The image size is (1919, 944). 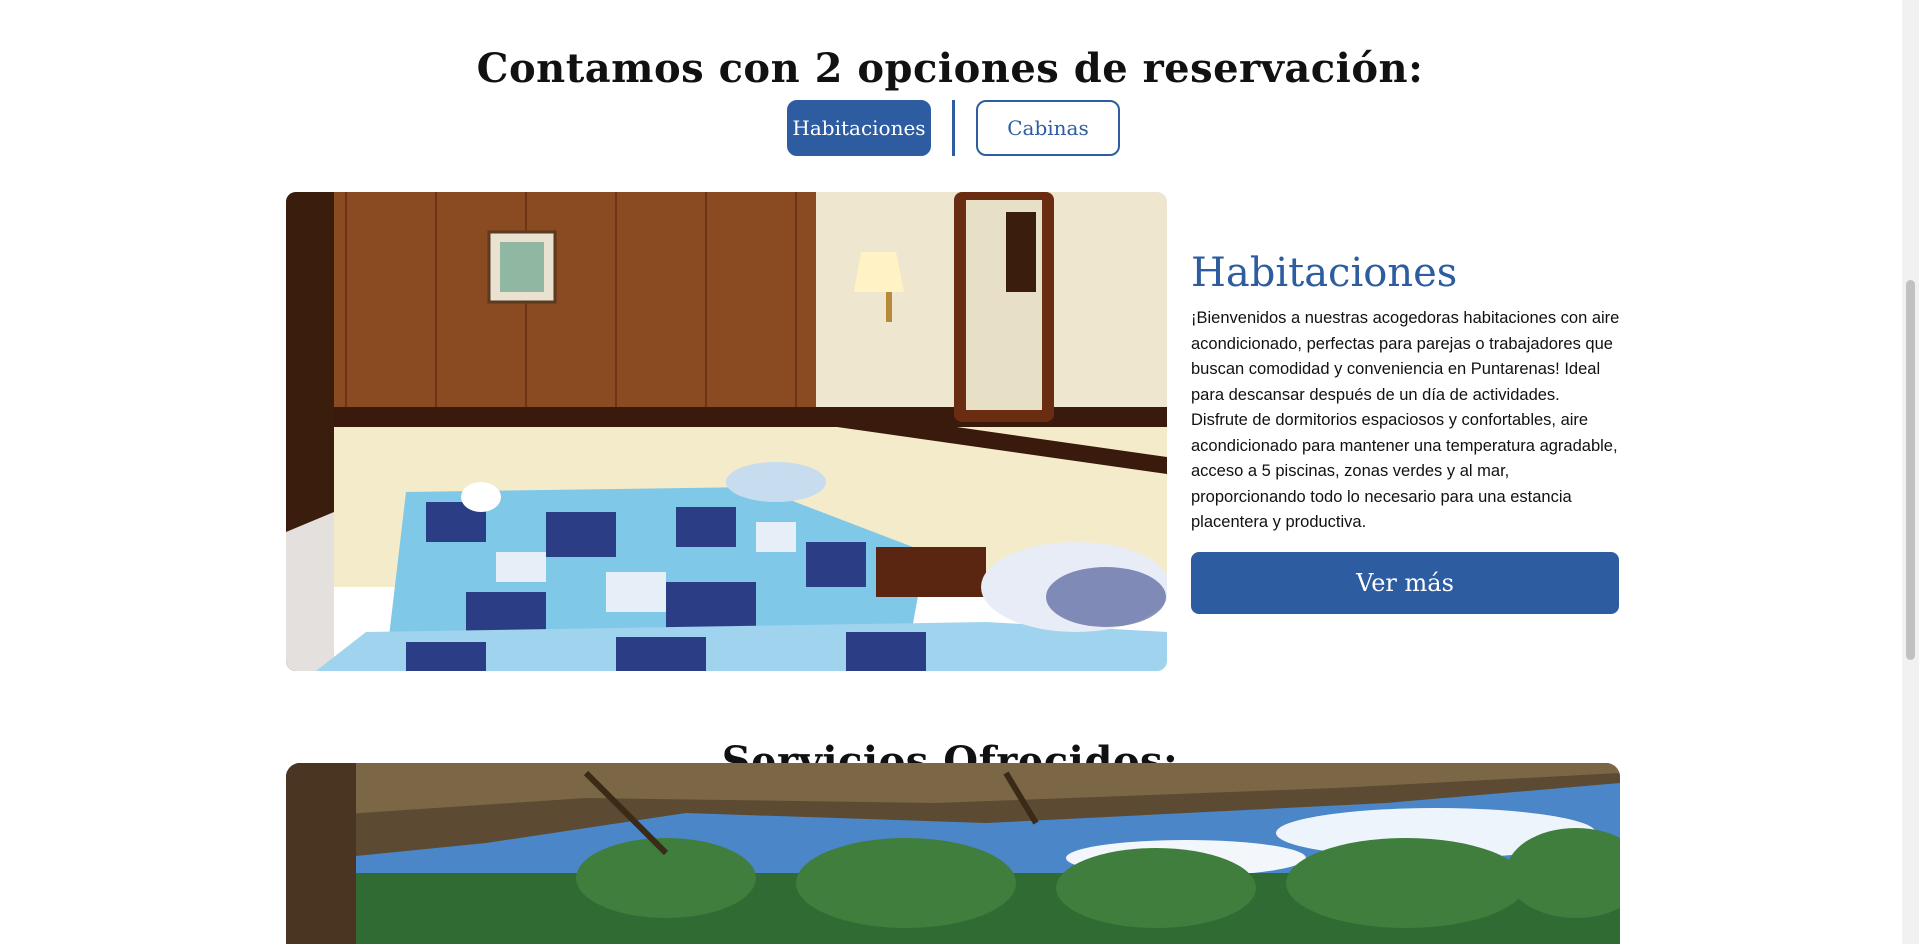 What do you see at coordinates (859, 128) in the screenshot?
I see `habitaciones-tab: Habitaciones` at bounding box center [859, 128].